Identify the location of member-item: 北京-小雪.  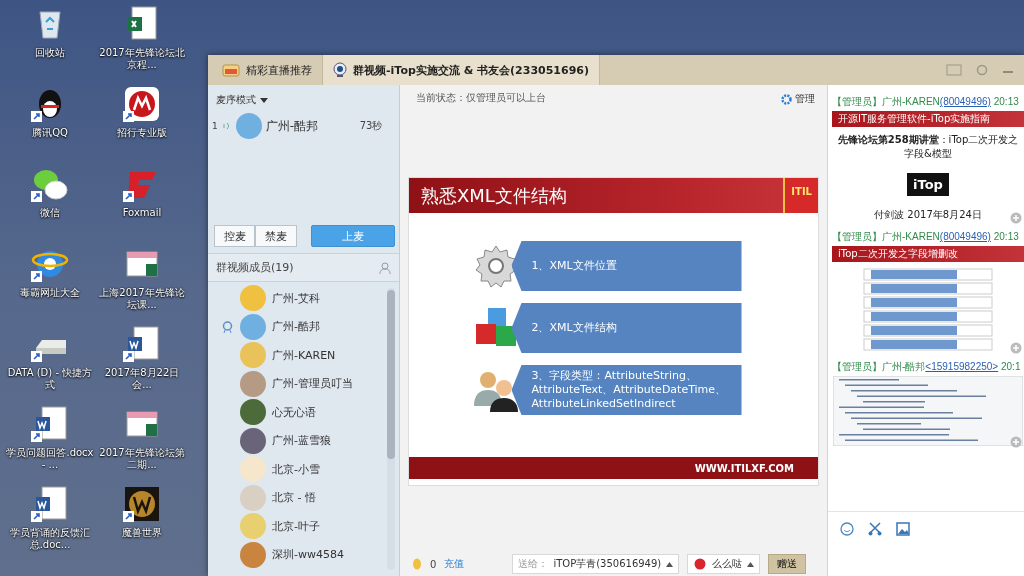
(295, 469).